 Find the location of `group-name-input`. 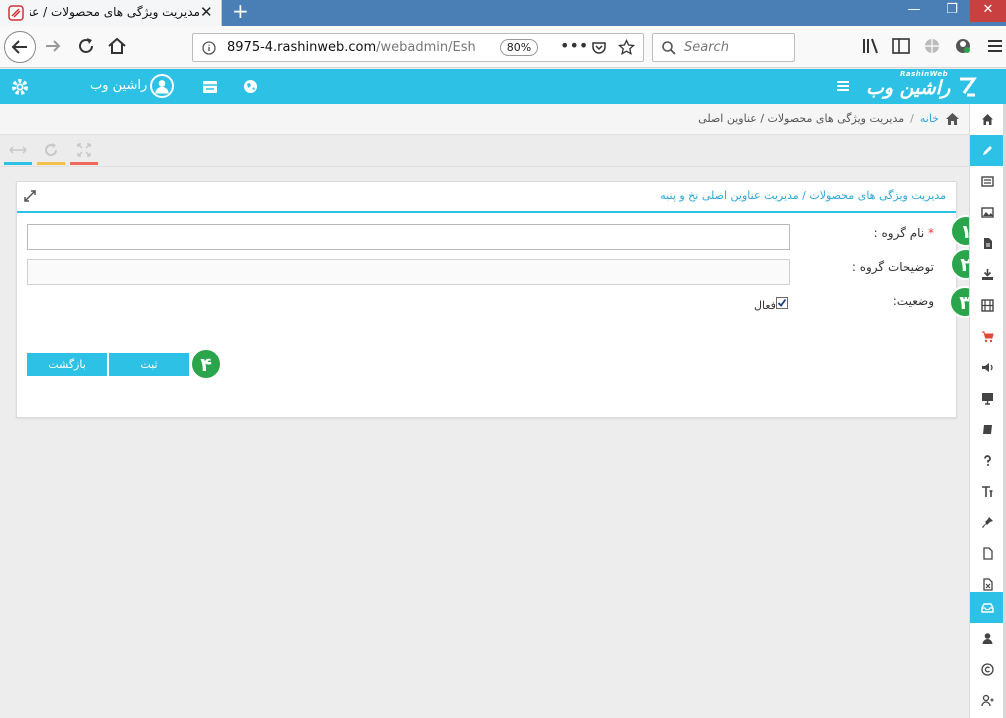

group-name-input is located at coordinates (408, 237).